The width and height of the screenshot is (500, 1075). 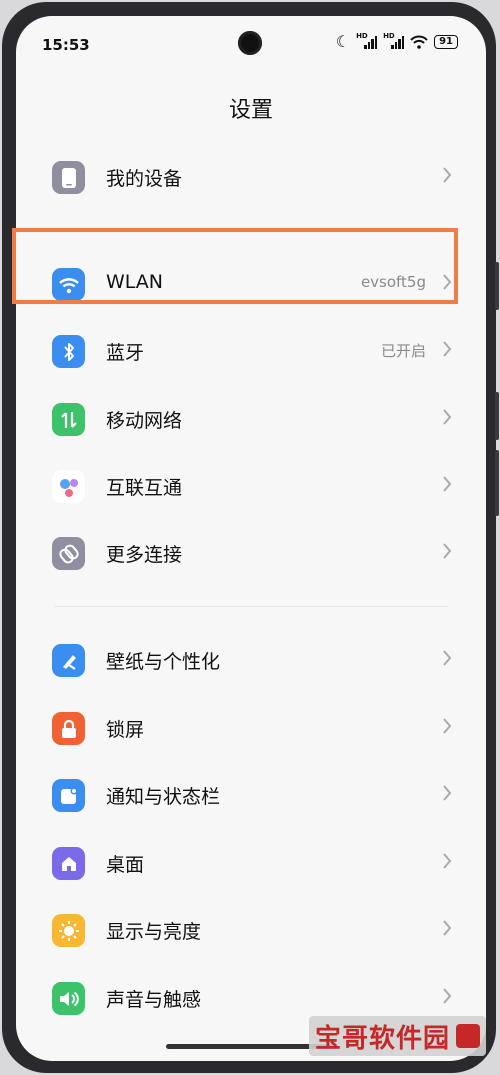 What do you see at coordinates (343, 41) in the screenshot?
I see `moon-icon: ☾` at bounding box center [343, 41].